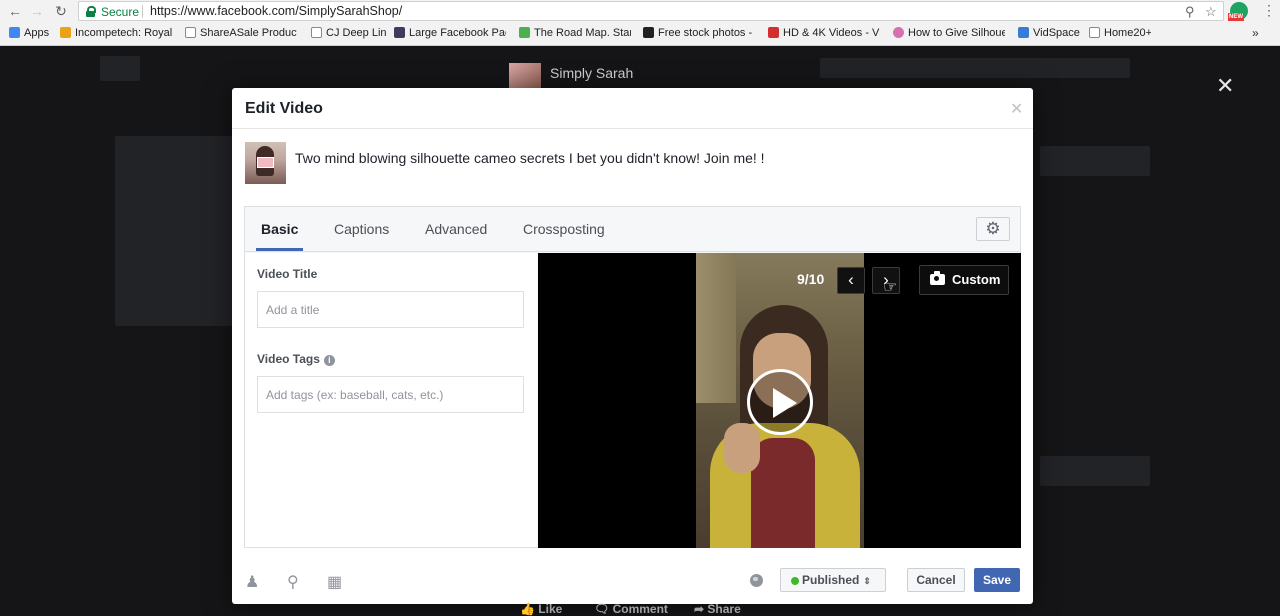 Image resolution: width=1280 pixels, height=616 pixels. I want to click on publish-status-label: Published, so click(831, 580).